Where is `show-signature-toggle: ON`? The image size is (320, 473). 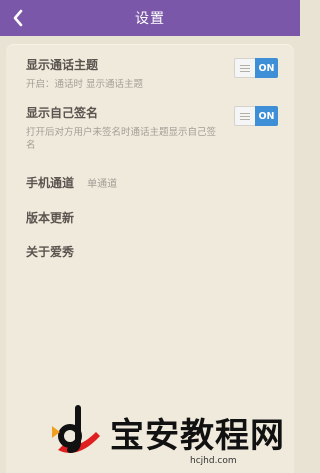 show-signature-toggle: ON is located at coordinates (256, 116).